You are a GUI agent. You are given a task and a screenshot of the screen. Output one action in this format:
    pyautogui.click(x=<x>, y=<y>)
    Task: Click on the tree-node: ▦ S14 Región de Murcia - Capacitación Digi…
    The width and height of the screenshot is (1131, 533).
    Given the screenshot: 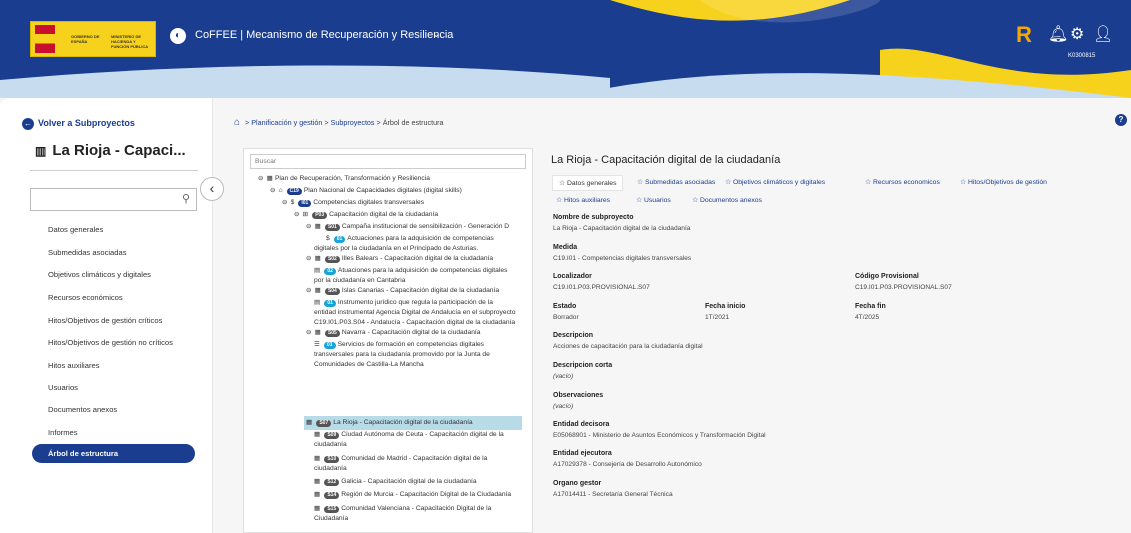 What is the action you would take?
    pyautogui.click(x=412, y=495)
    